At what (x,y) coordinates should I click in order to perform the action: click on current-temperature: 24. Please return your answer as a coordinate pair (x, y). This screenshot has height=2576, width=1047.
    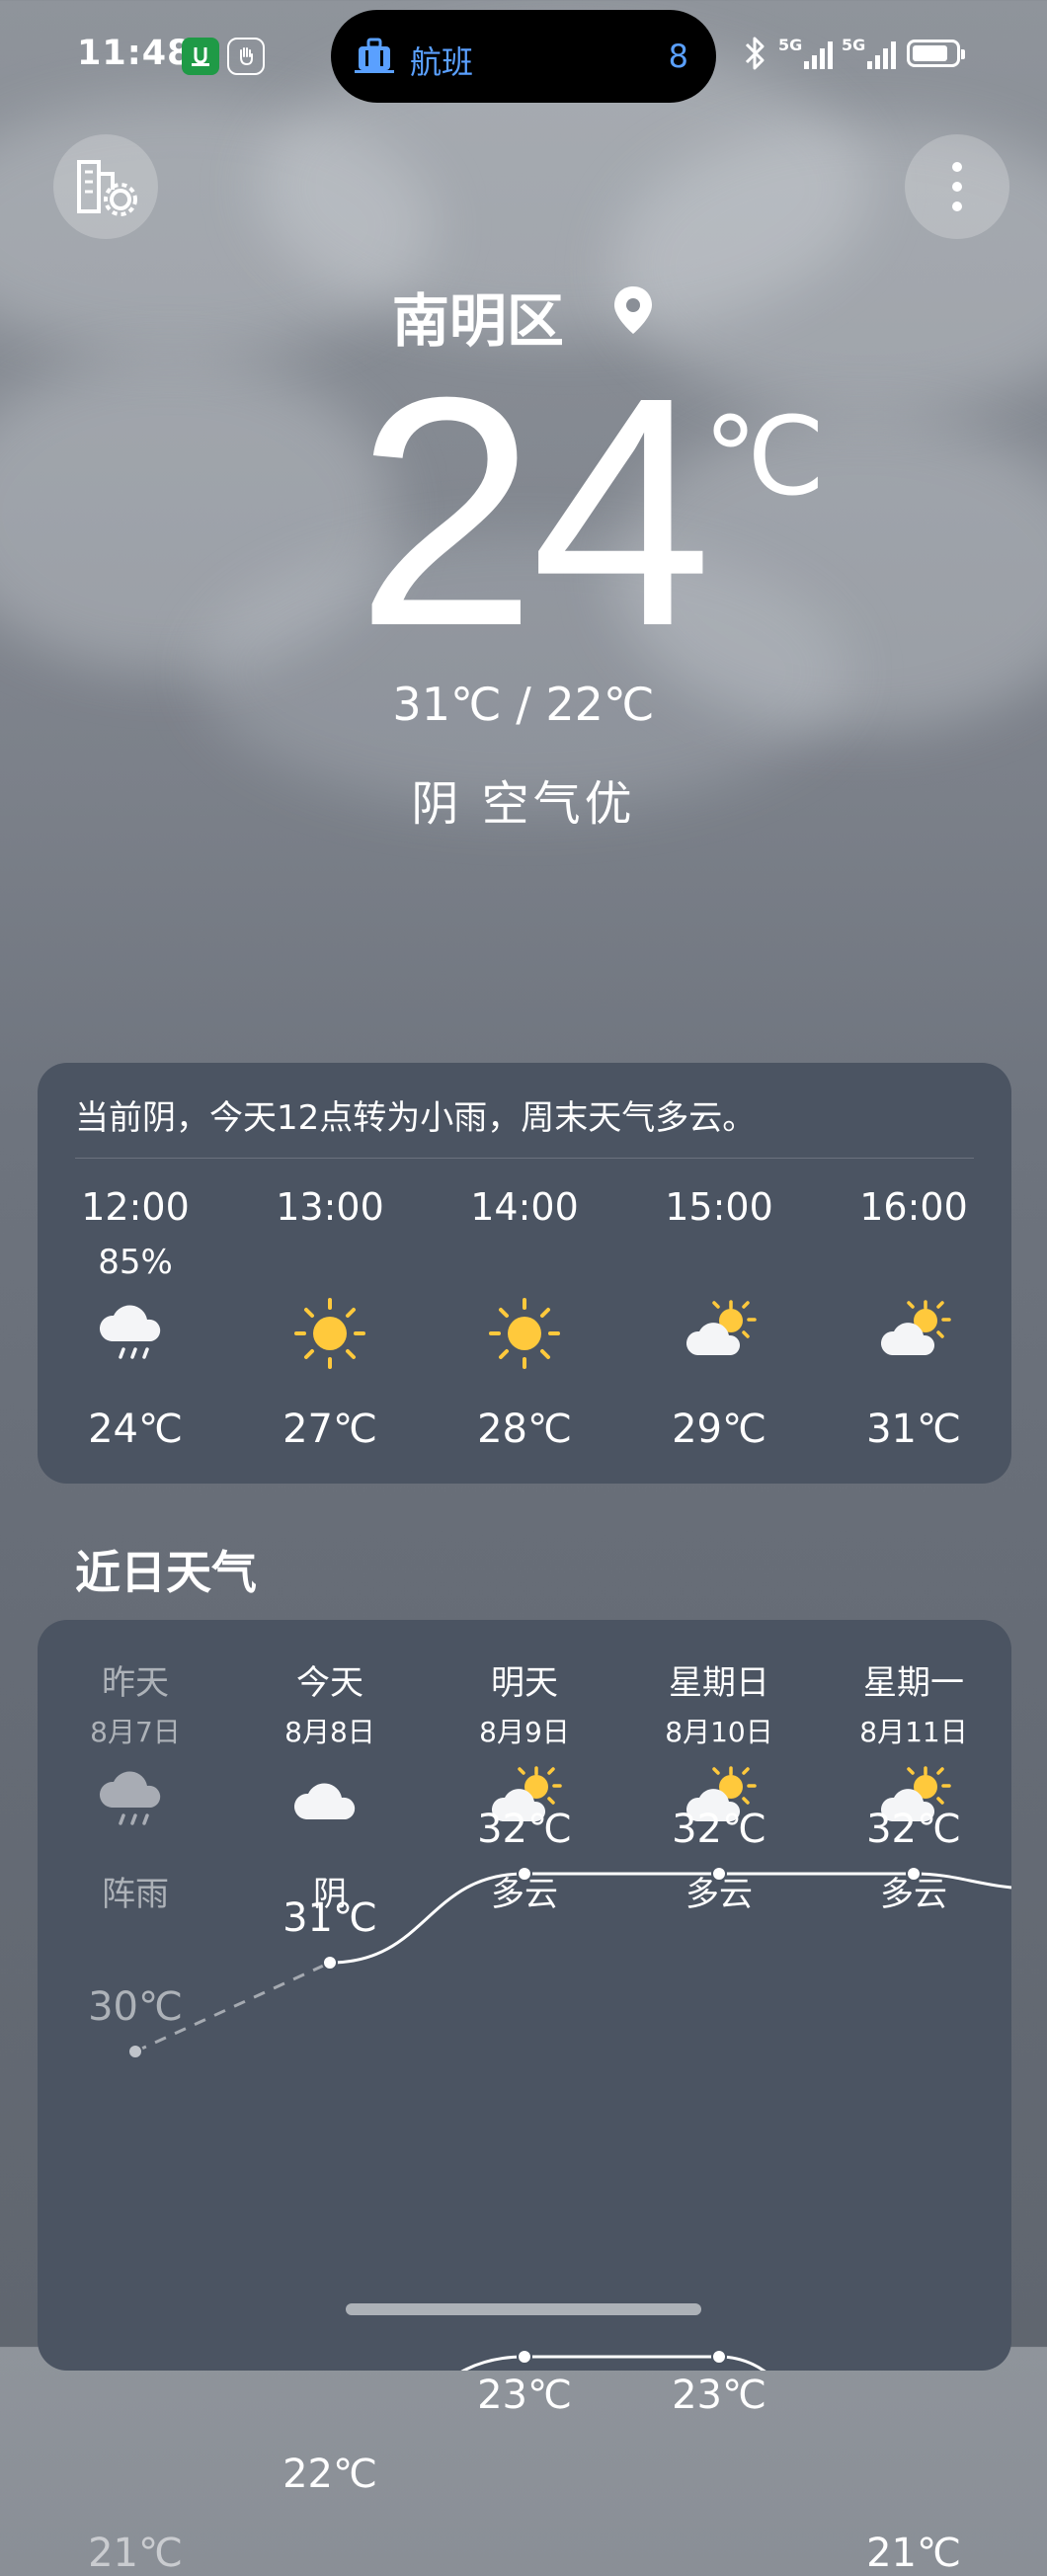
    Looking at the image, I should click on (534, 511).